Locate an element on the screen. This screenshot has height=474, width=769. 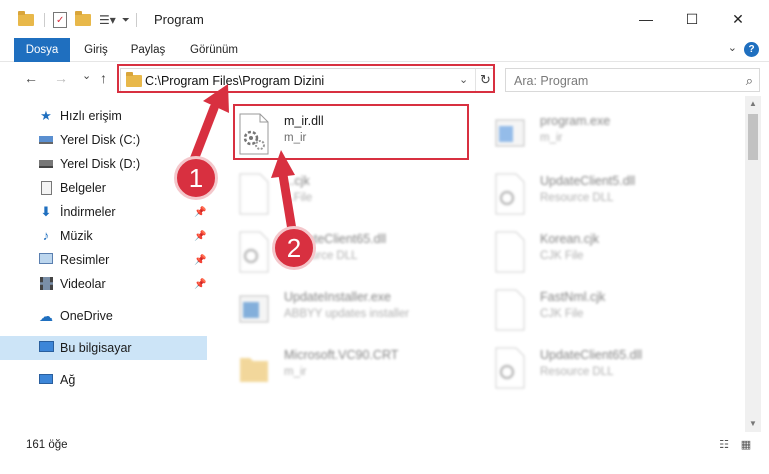
window-title: Program is located at coordinates (179, 19).